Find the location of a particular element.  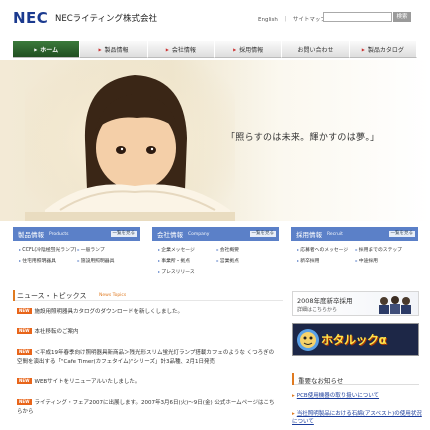

products-item: 一般ランプ is located at coordinates (107, 250).